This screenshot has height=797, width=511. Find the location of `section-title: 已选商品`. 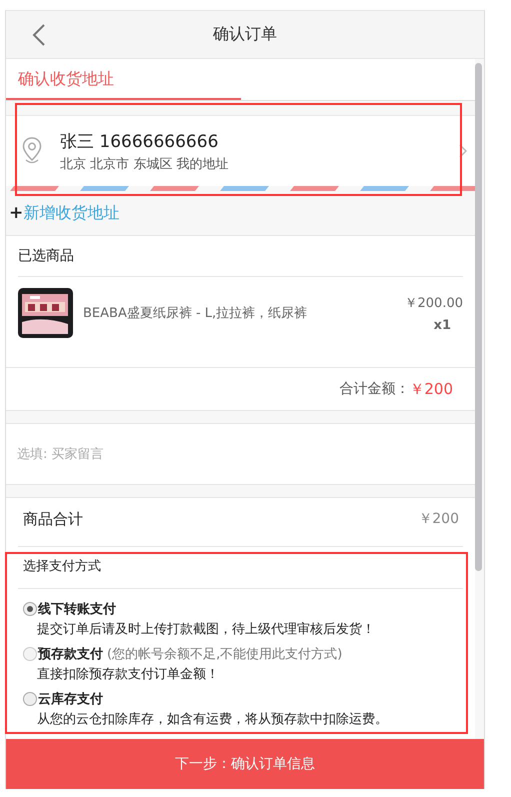

section-title: 已选商品 is located at coordinates (240, 256).